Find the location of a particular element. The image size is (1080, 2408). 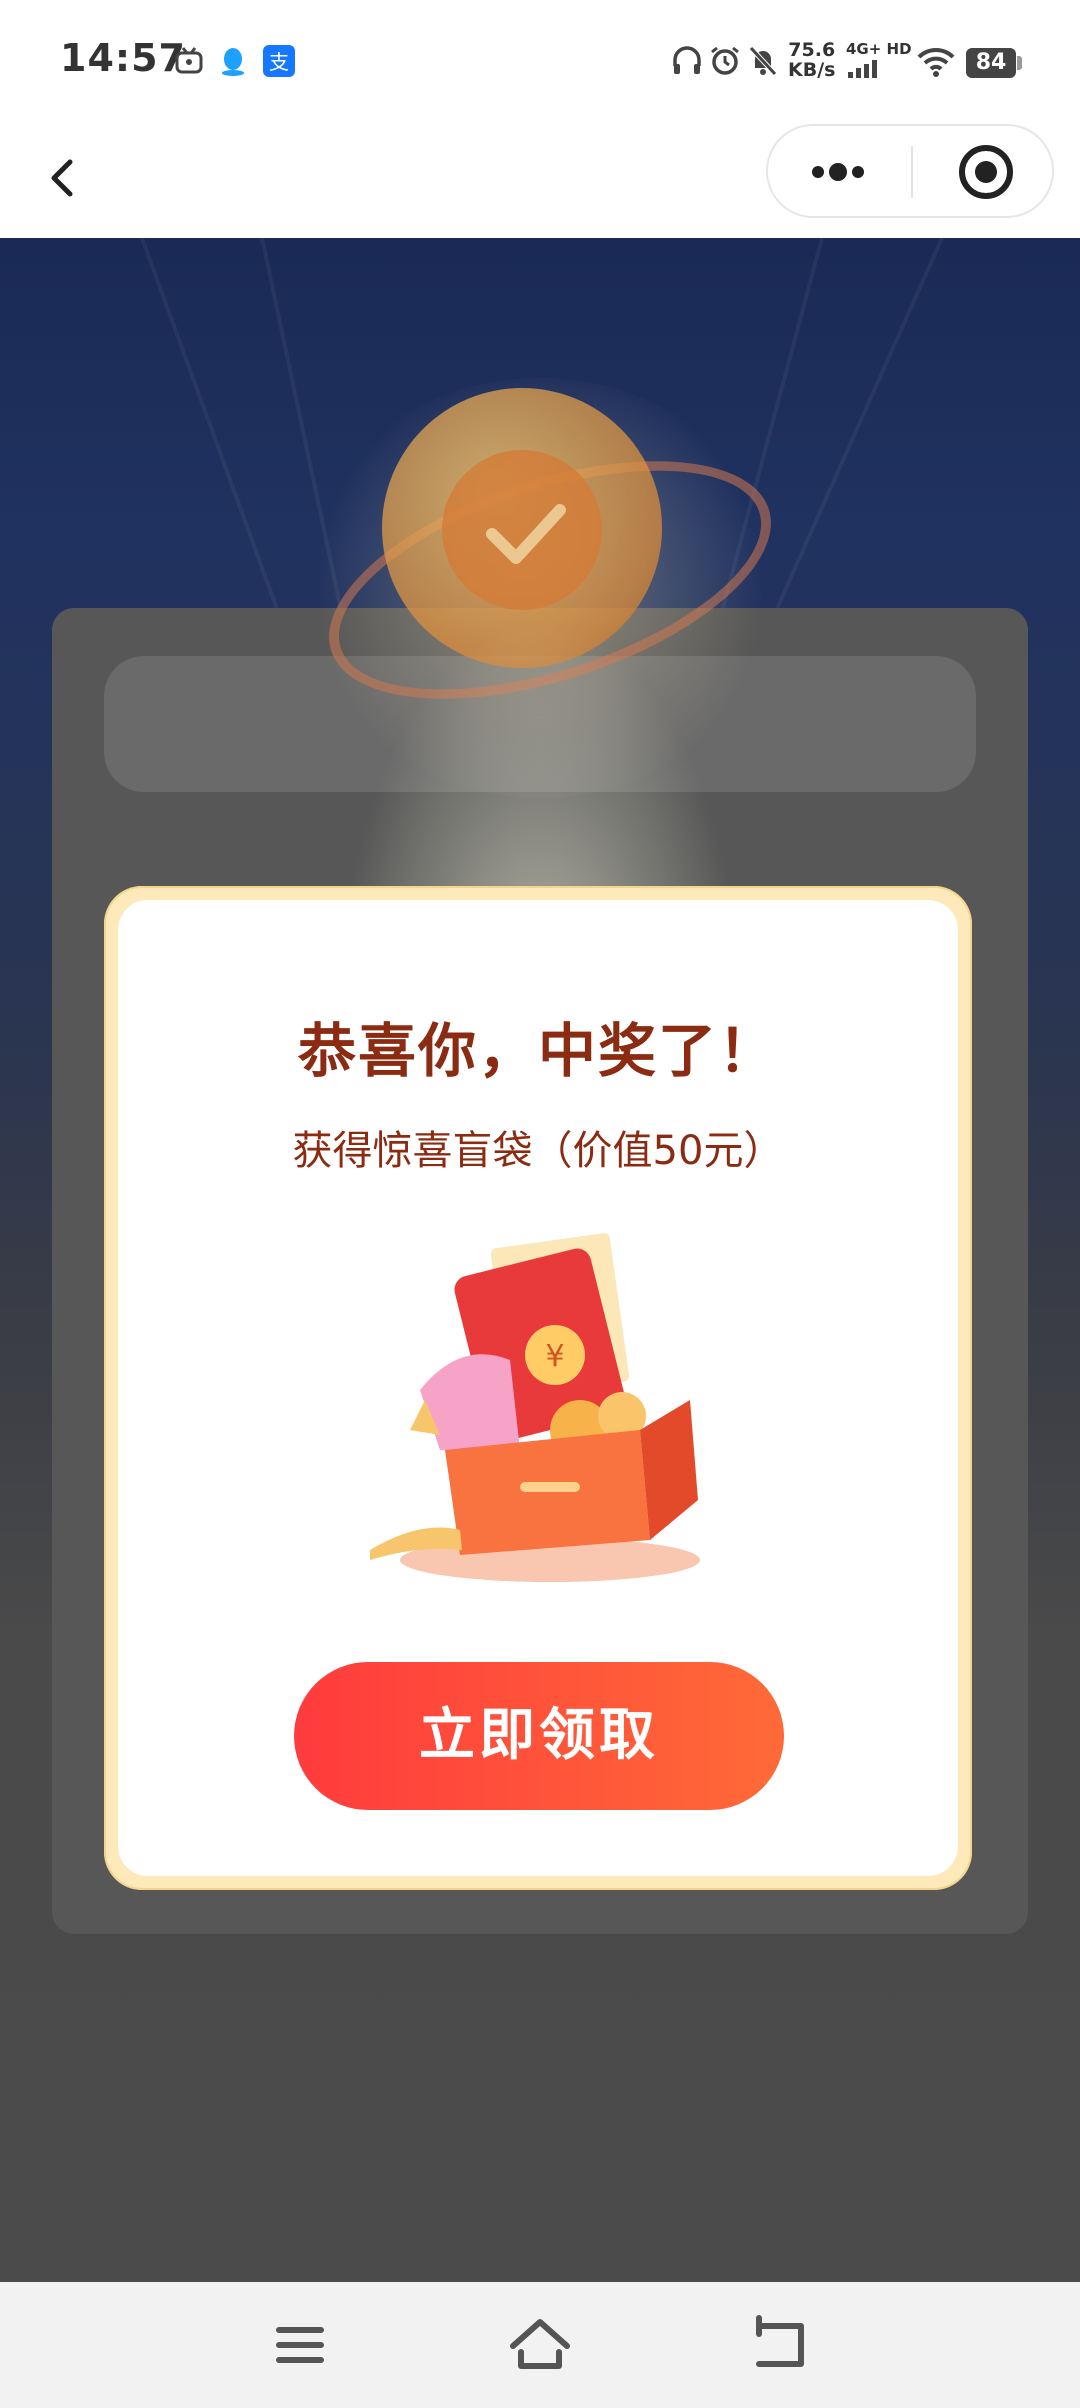

svg-text: 支 is located at coordinates (279, 62).